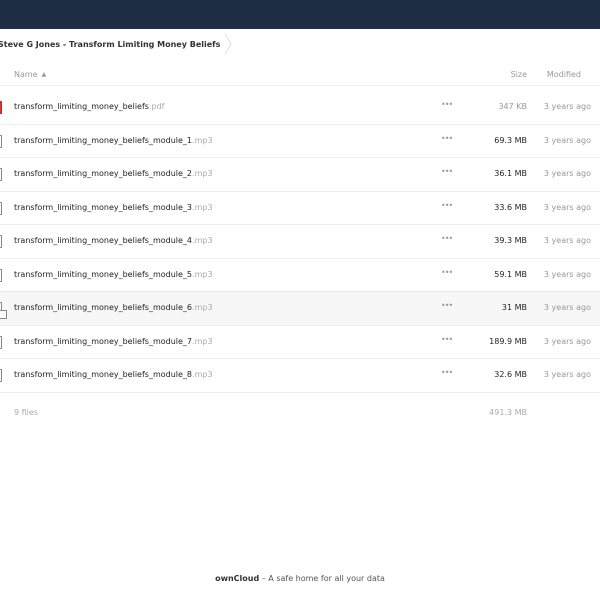  Describe the element at coordinates (510, 173) in the screenshot. I see `file-size: 36.1 MB` at that location.